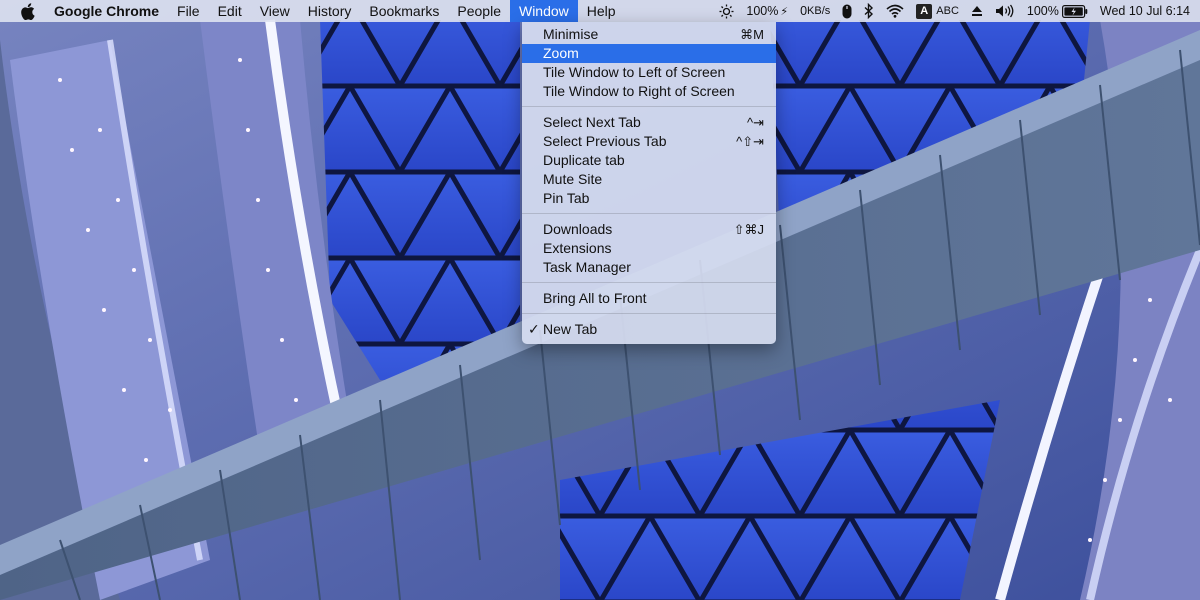  What do you see at coordinates (230, 11) in the screenshot?
I see `menu-edit: Edit` at bounding box center [230, 11].